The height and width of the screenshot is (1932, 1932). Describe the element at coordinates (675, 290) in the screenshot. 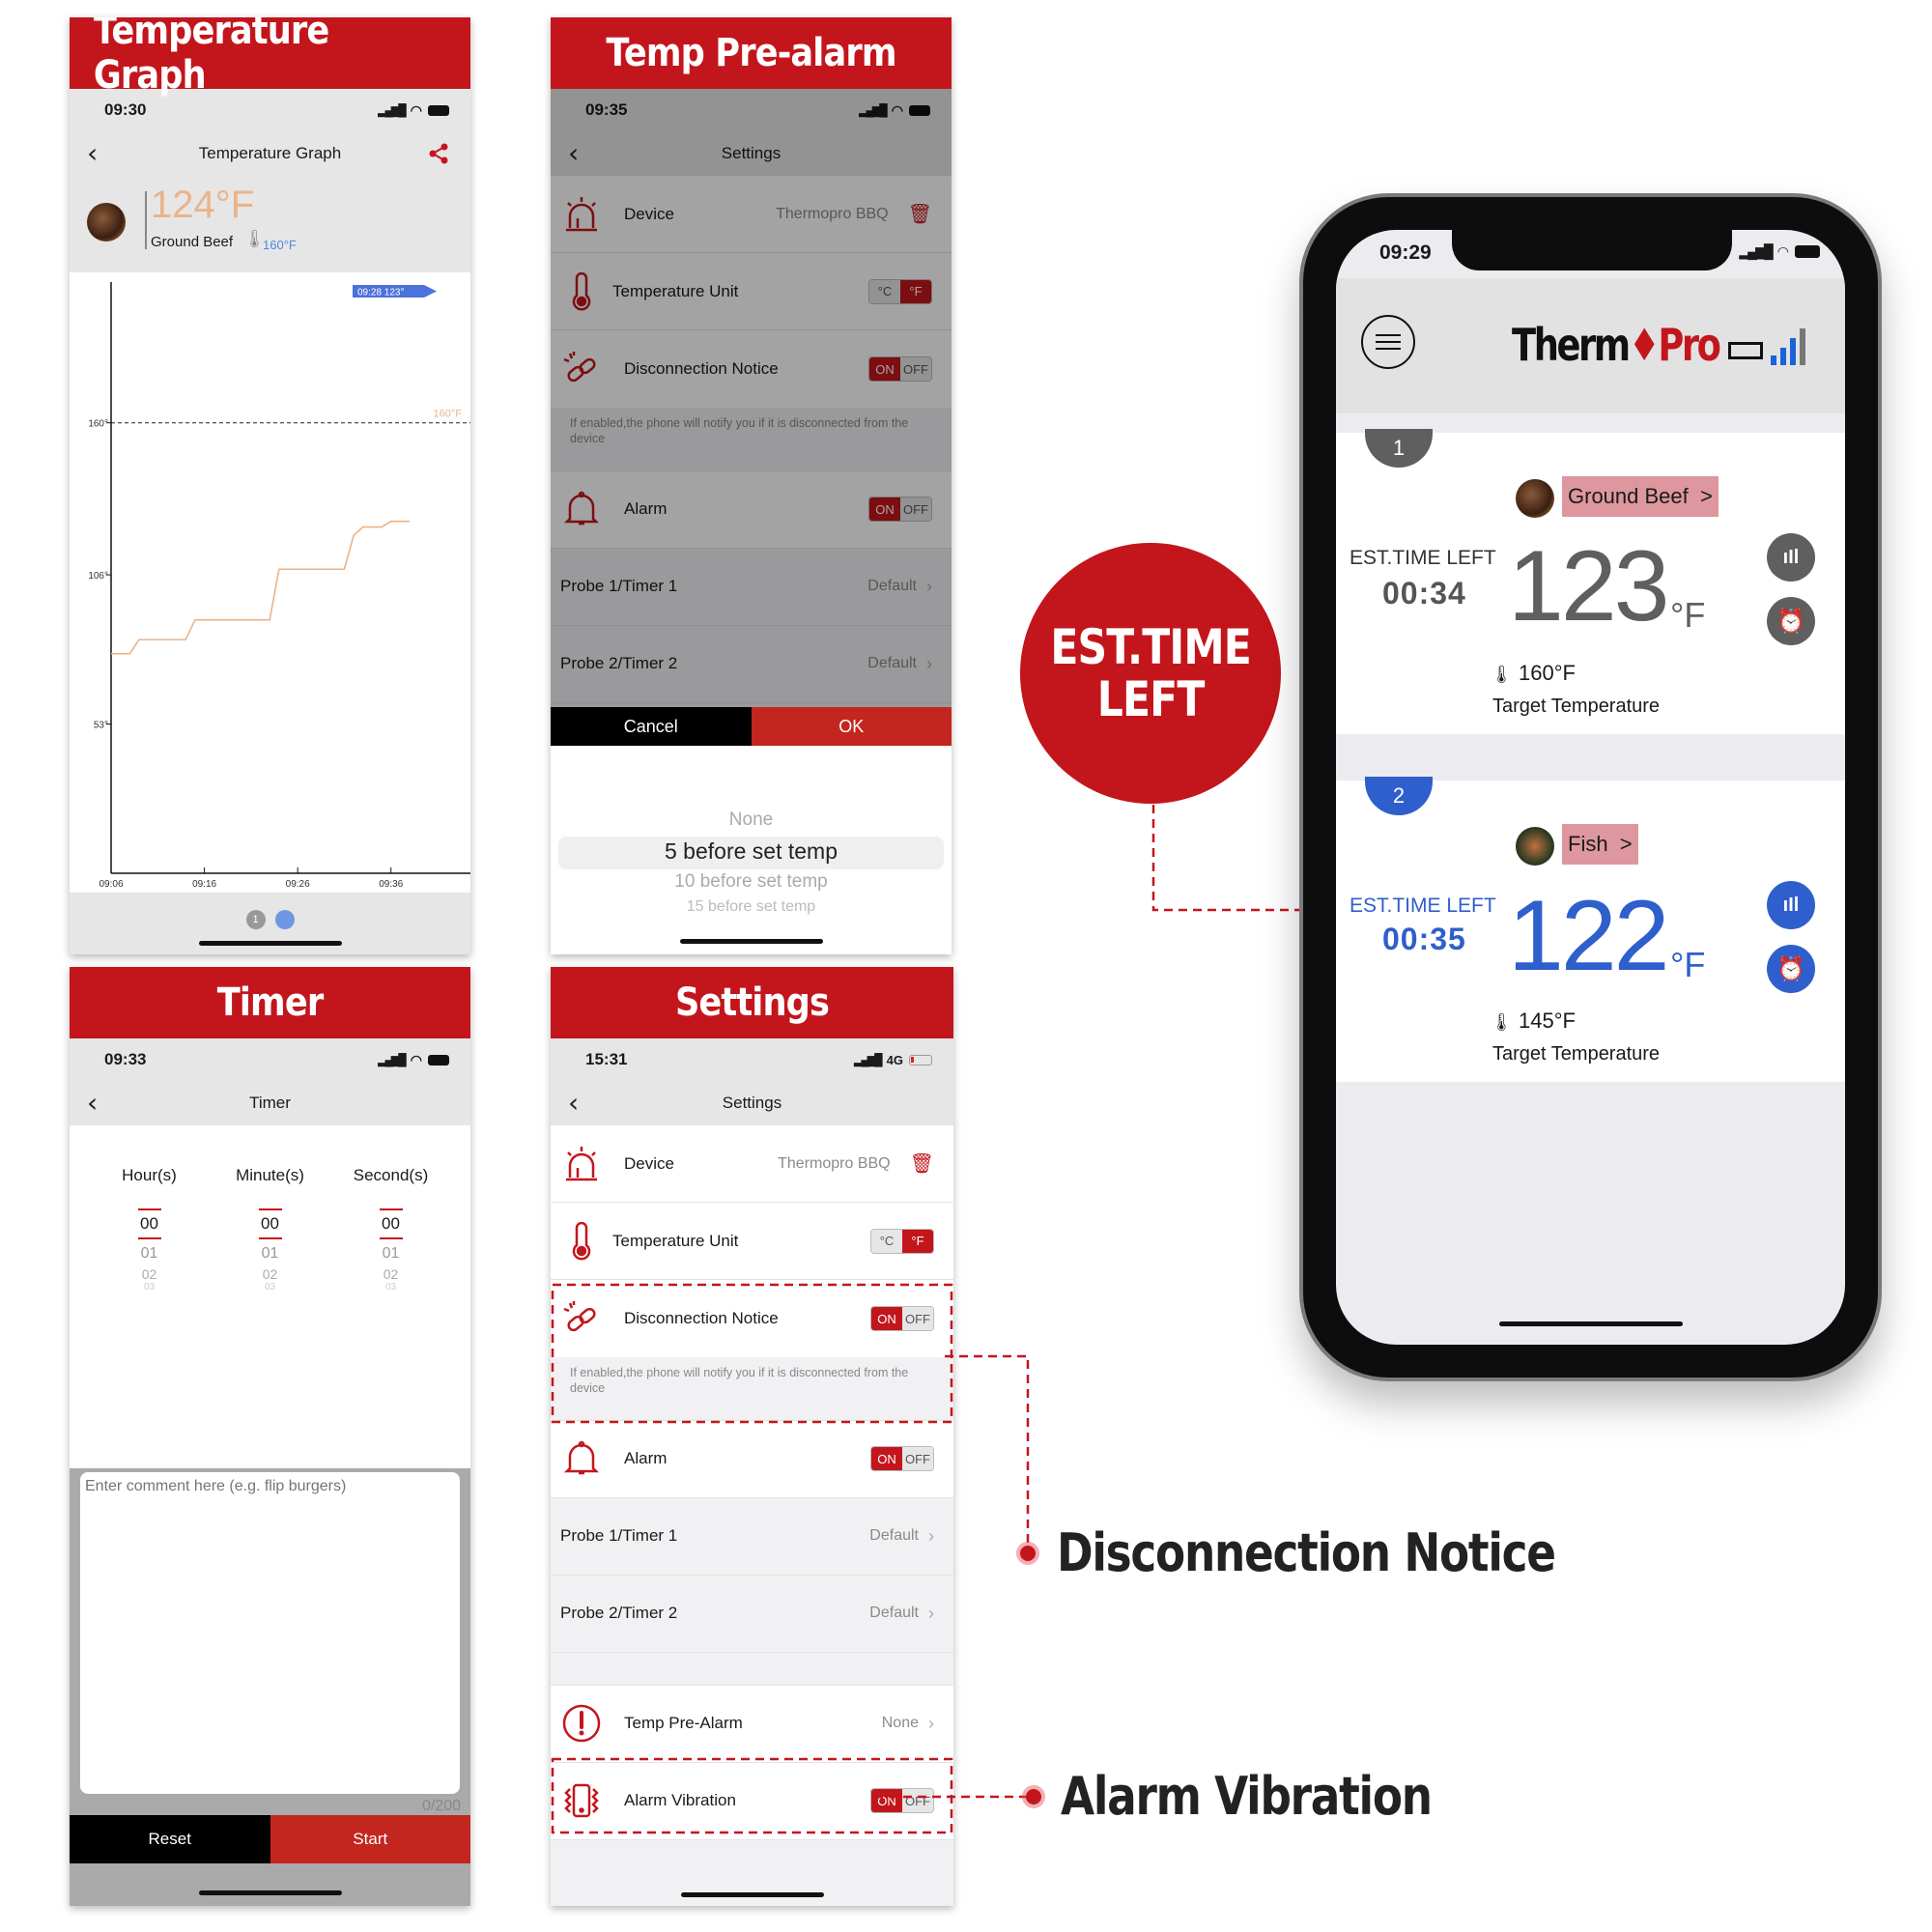

I see `row-label: Temperature Unit` at that location.